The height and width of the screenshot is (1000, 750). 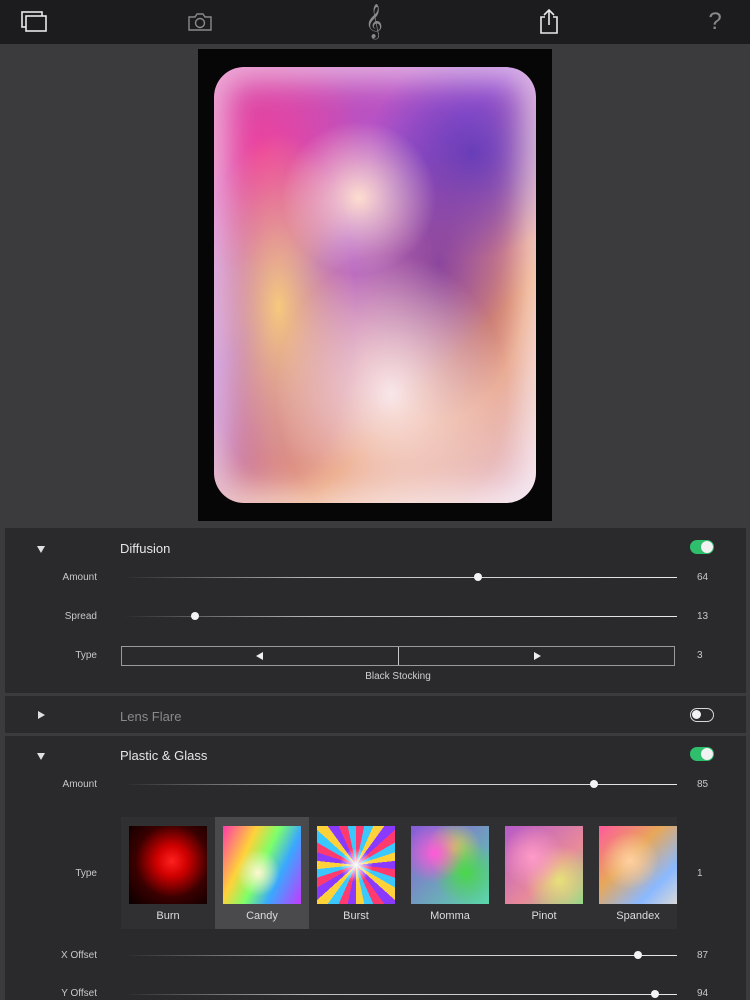 What do you see at coordinates (356, 916) in the screenshot?
I see `preset-name: Burst` at bounding box center [356, 916].